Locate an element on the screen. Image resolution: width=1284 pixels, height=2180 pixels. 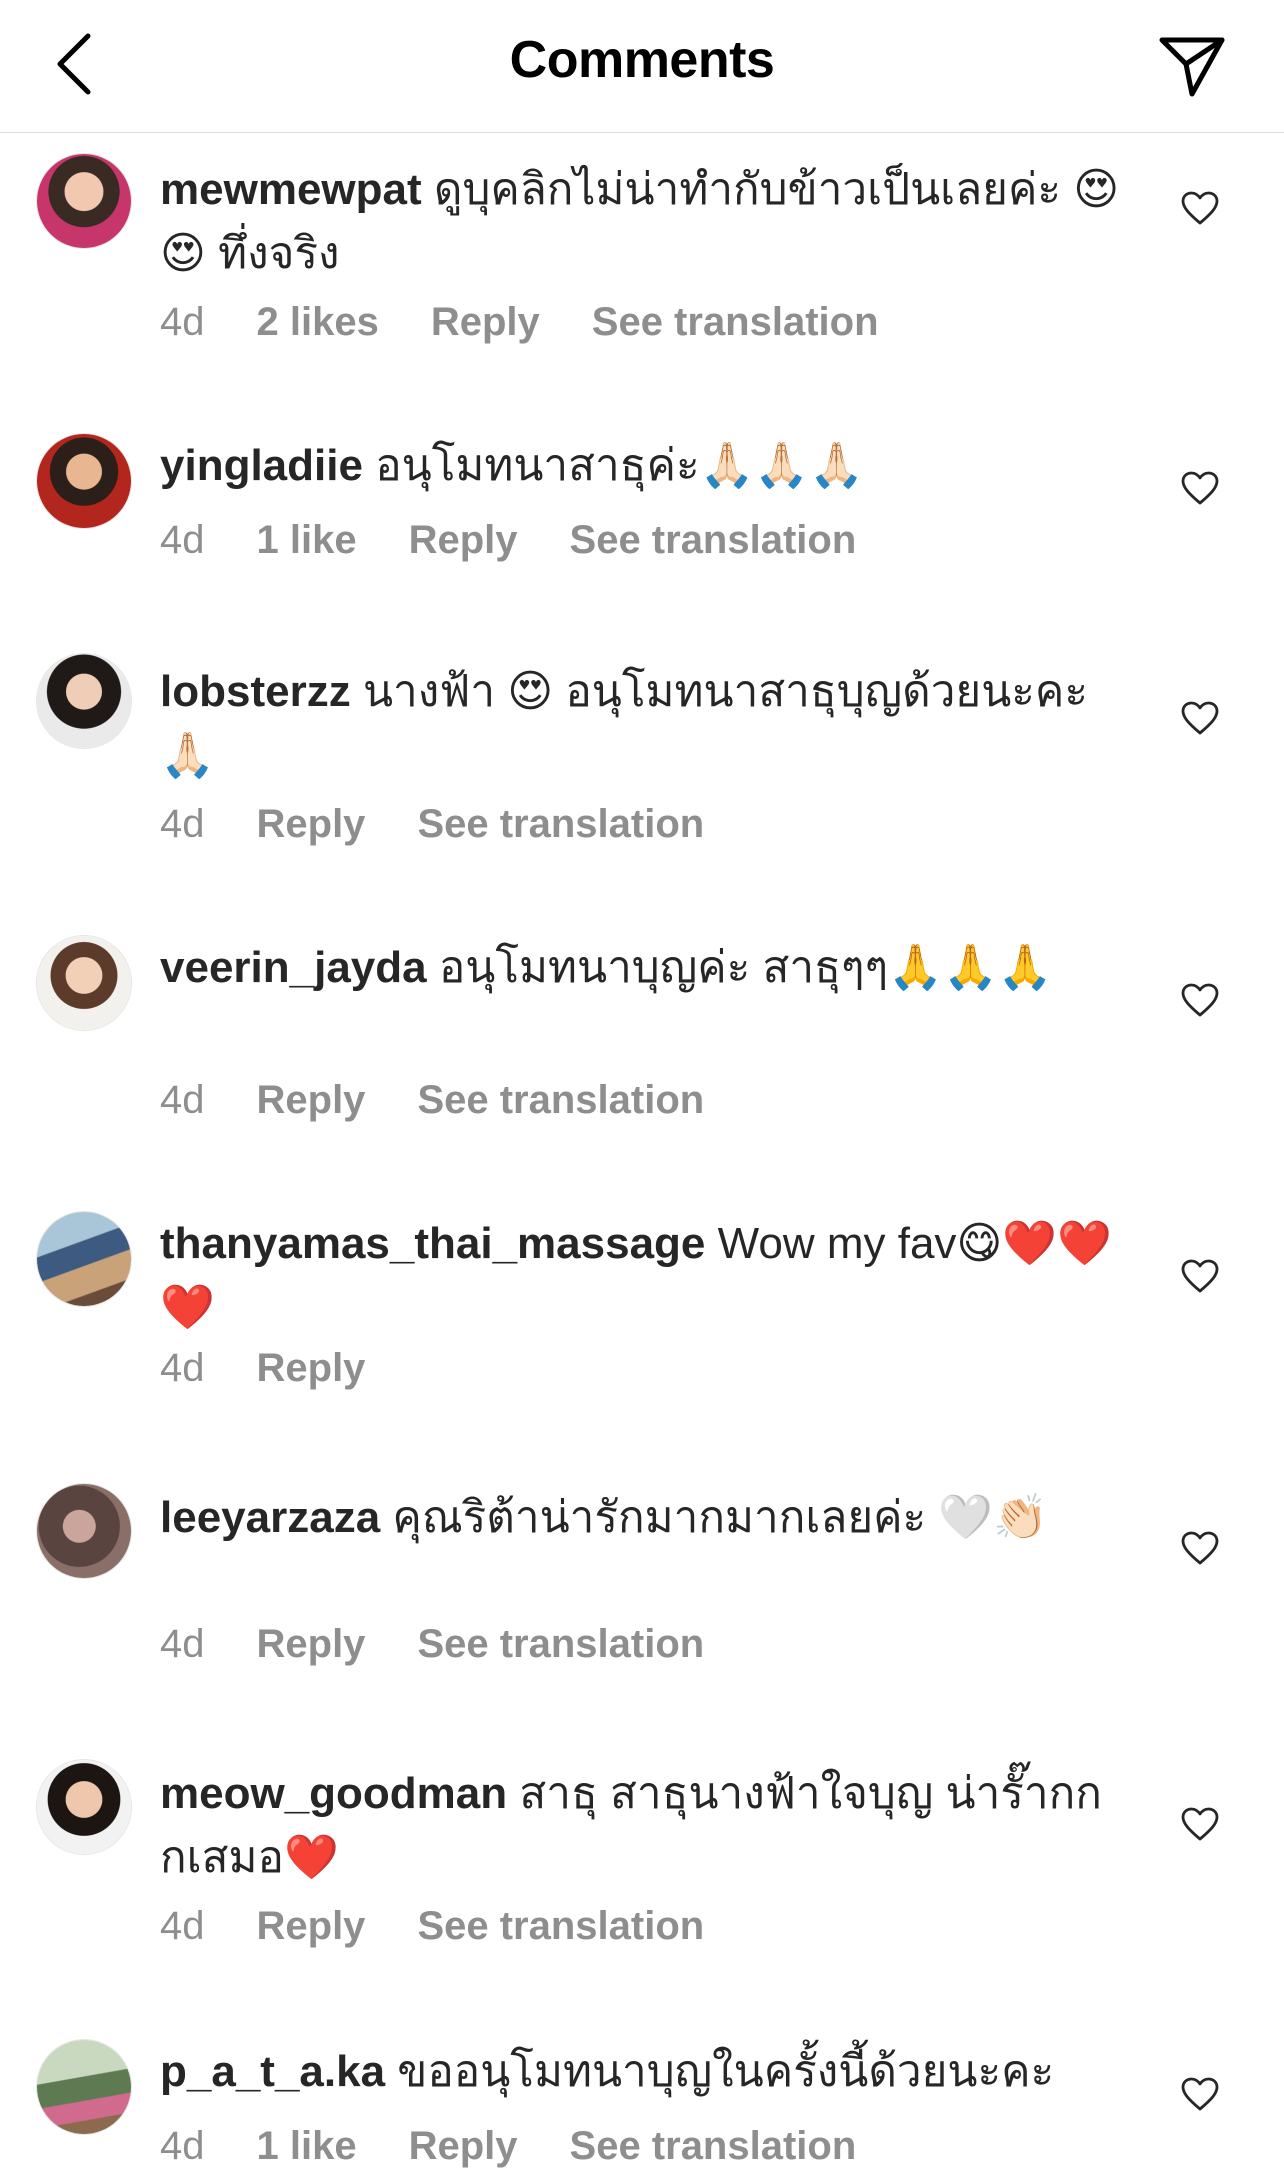
share-button is located at coordinates (1192, 66).